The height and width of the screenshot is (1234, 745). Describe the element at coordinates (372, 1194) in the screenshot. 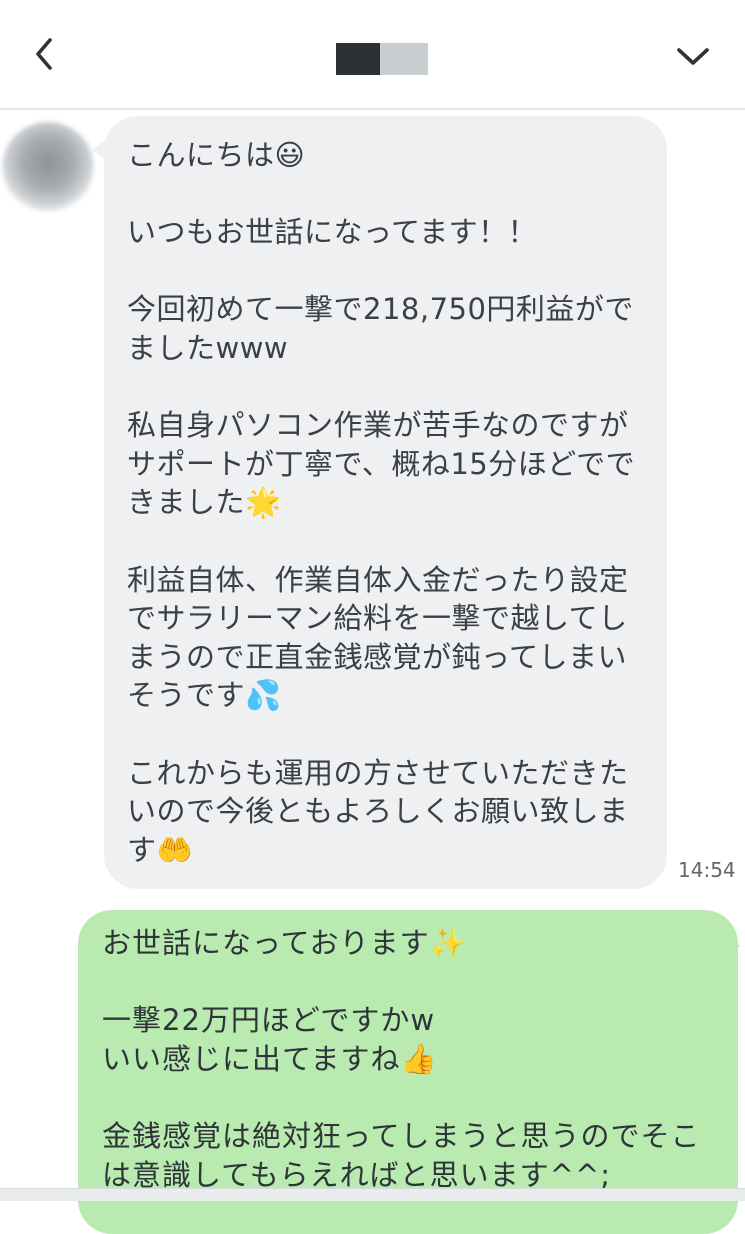

I see `input-bar-edge` at that location.